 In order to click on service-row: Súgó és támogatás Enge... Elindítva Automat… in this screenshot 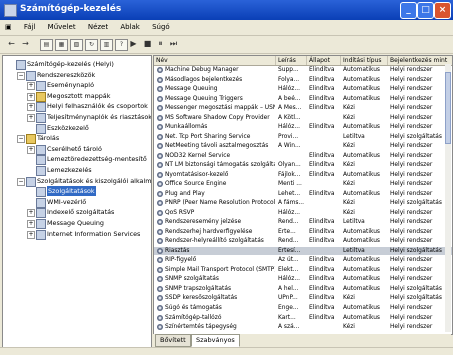, I will do `click(303, 308)`.